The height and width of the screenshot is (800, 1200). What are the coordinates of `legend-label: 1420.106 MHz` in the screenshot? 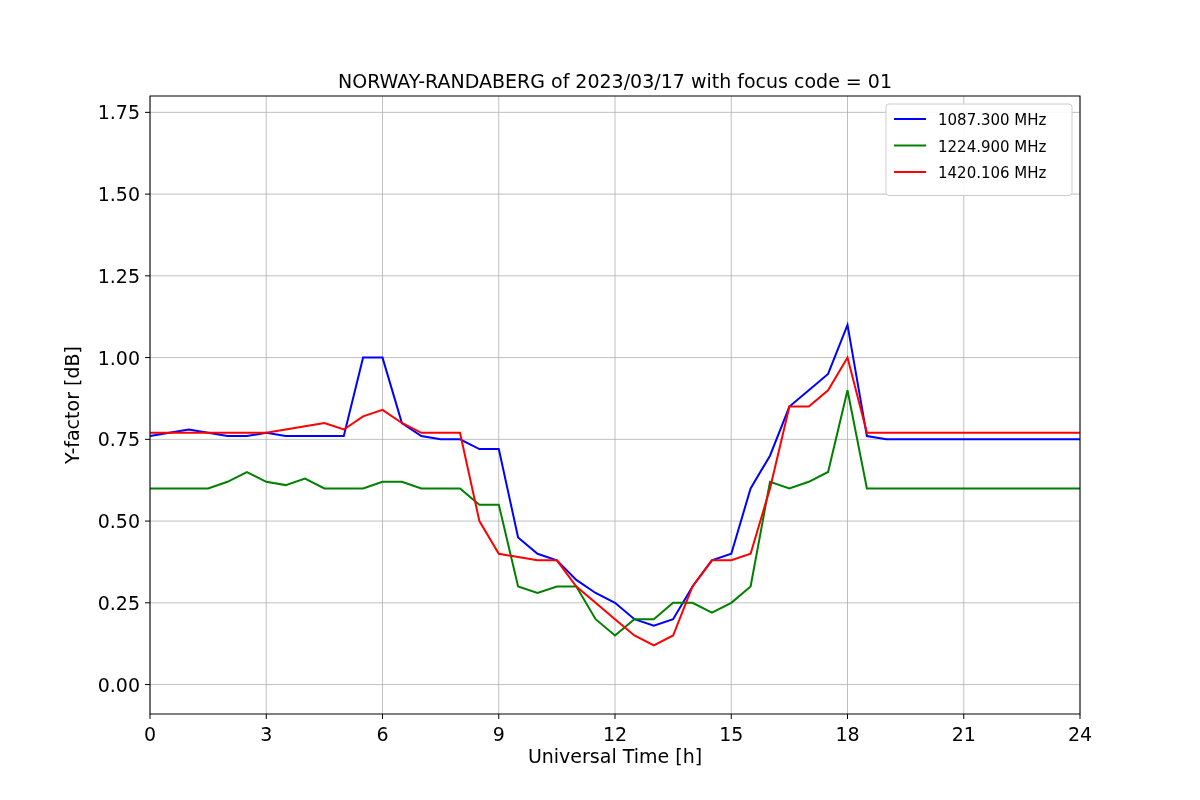 It's located at (992, 173).